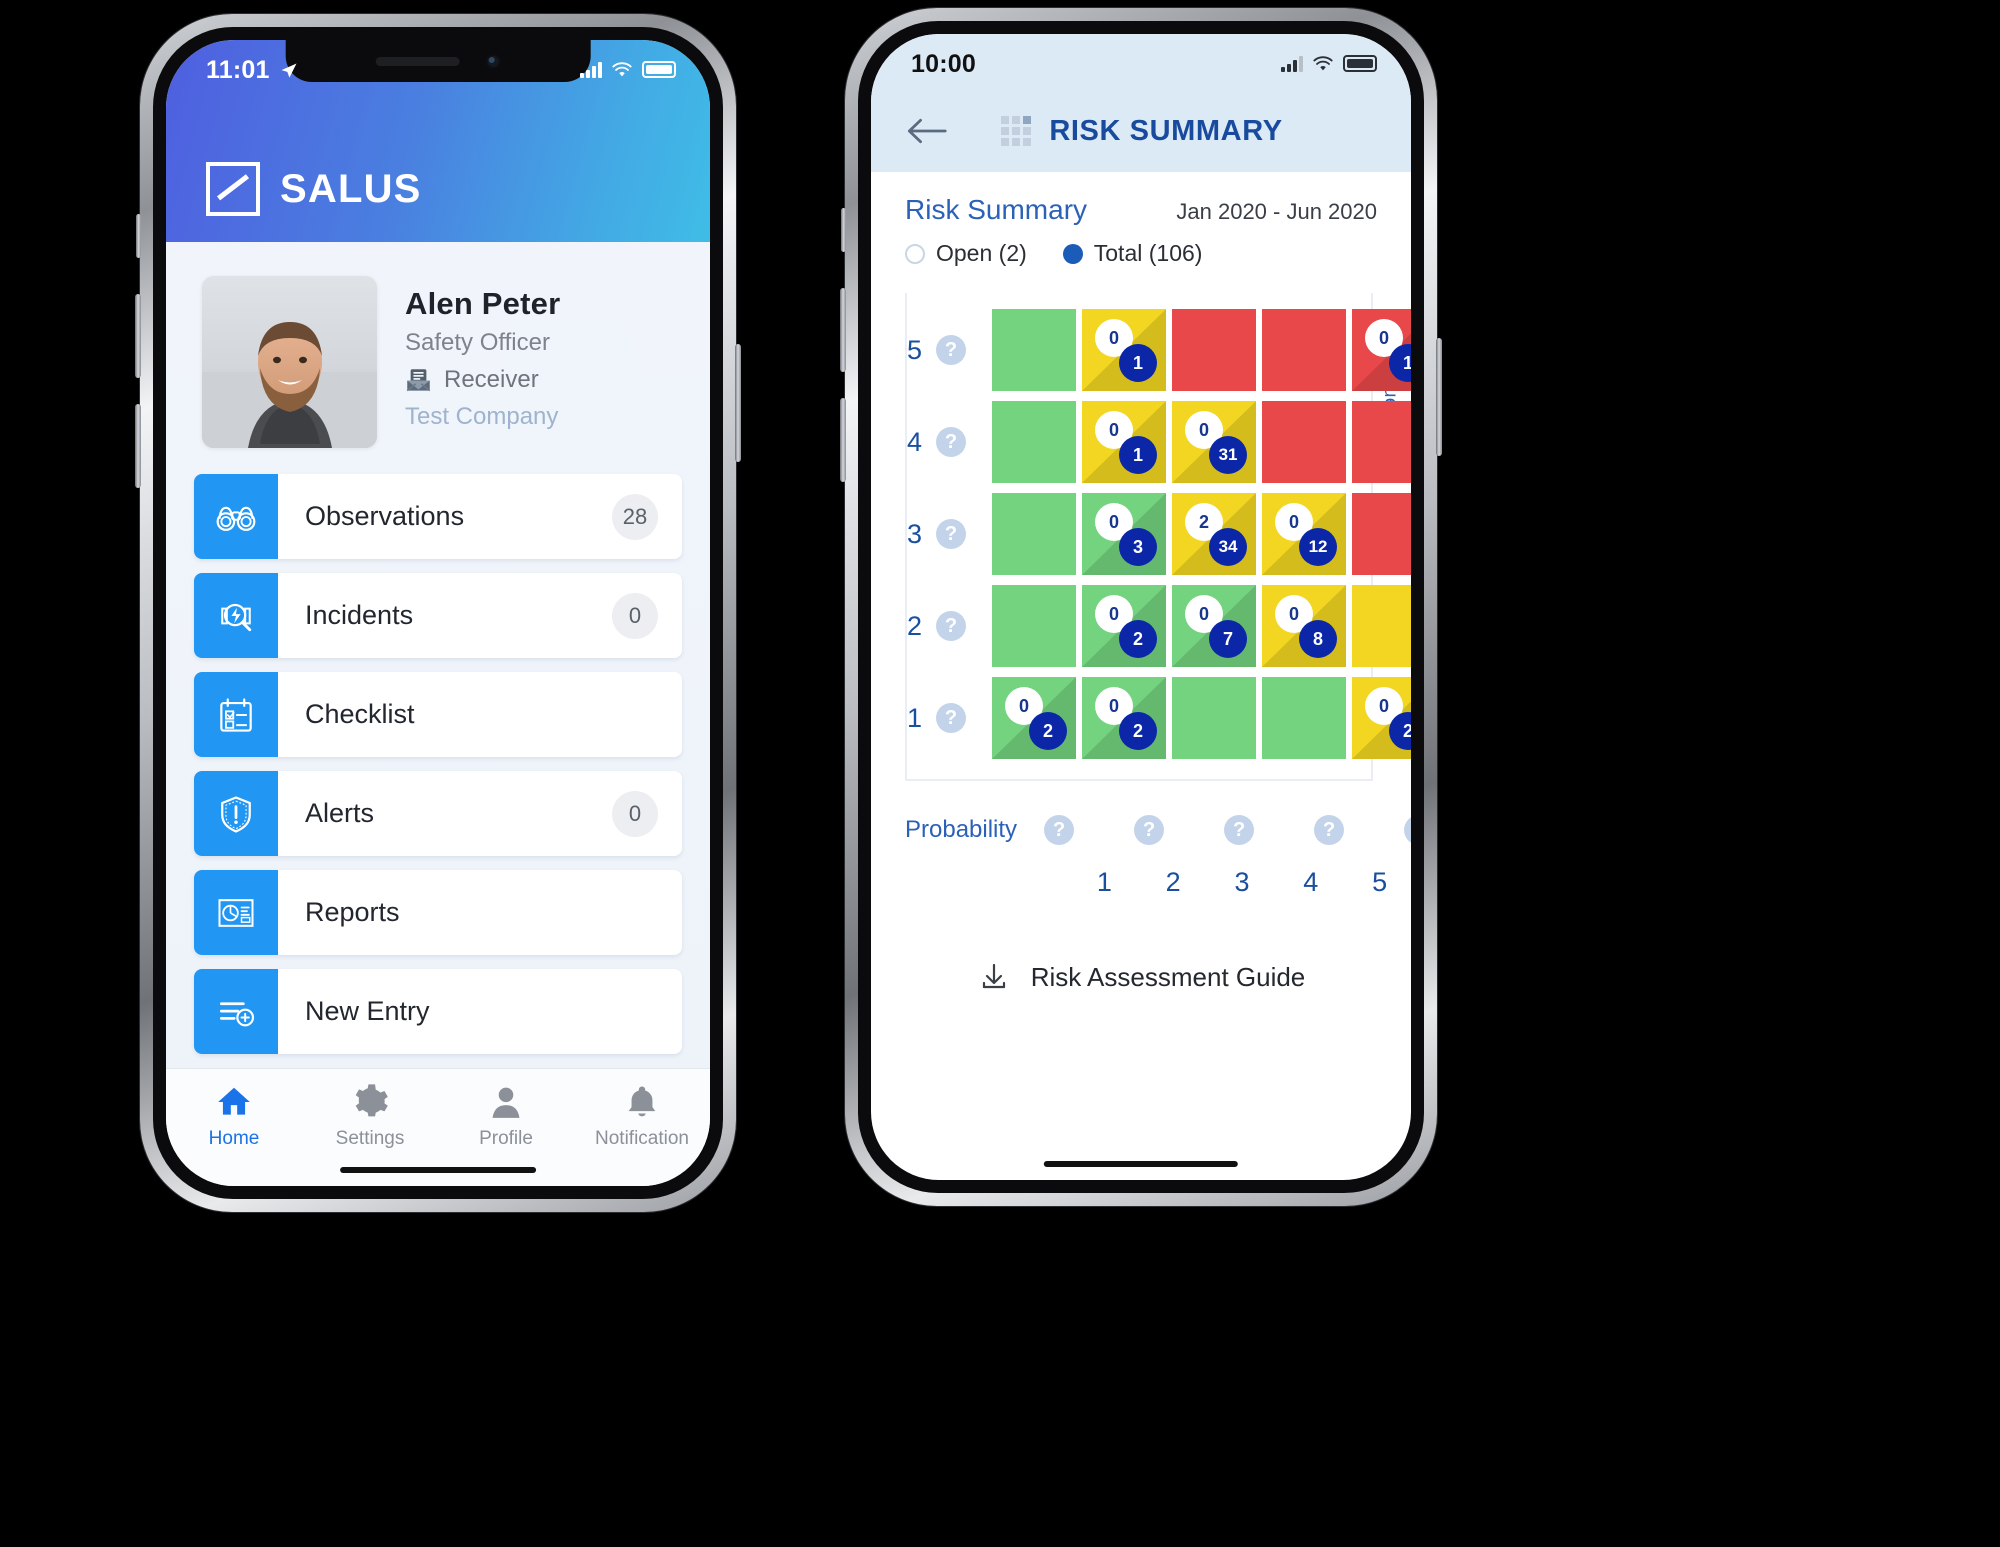 The image size is (2000, 1547). Describe the element at coordinates (367, 1011) in the screenshot. I see `menu-label: New Entry` at that location.